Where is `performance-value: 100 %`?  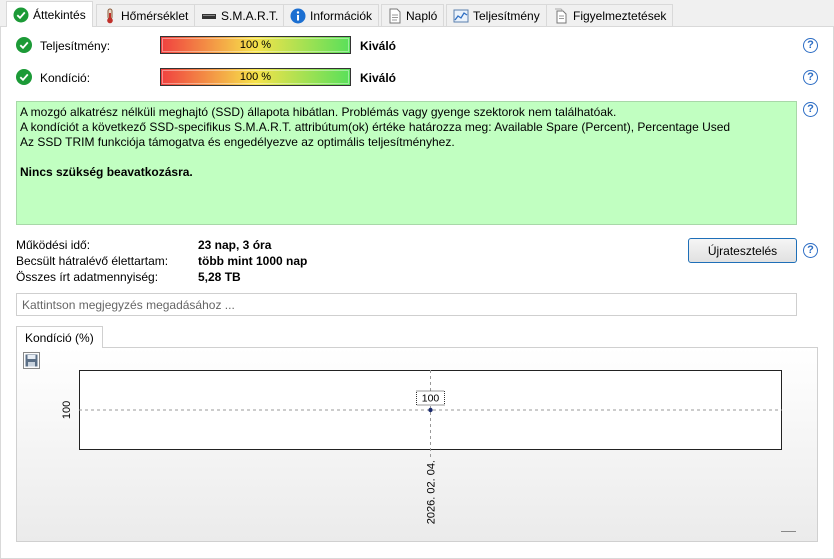
performance-value: 100 % is located at coordinates (255, 45).